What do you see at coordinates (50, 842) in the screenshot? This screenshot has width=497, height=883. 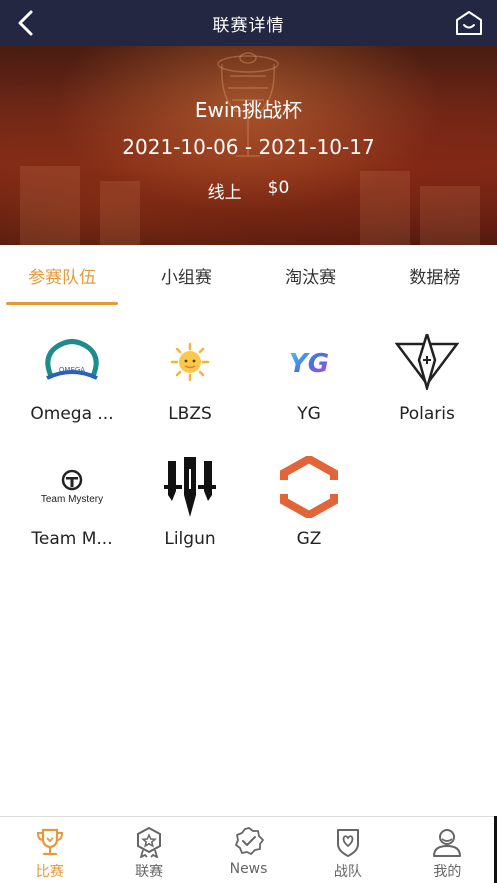 I see `trophy-icon` at bounding box center [50, 842].